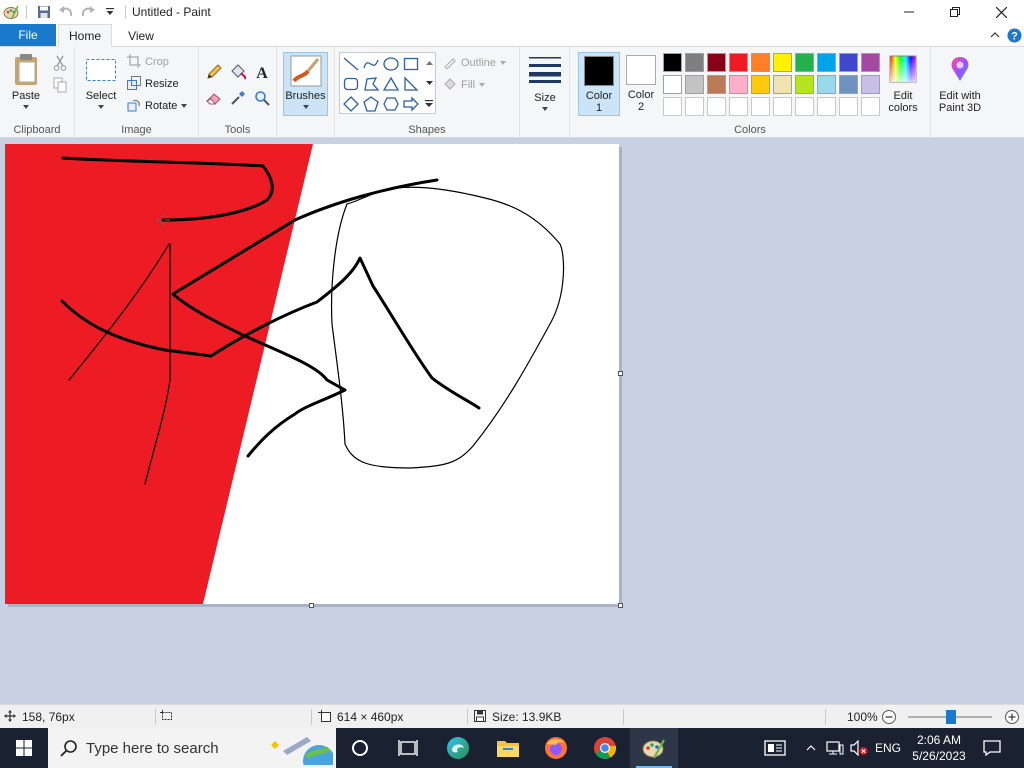  I want to click on shapes-scroll-down-icon, so click(429, 83).